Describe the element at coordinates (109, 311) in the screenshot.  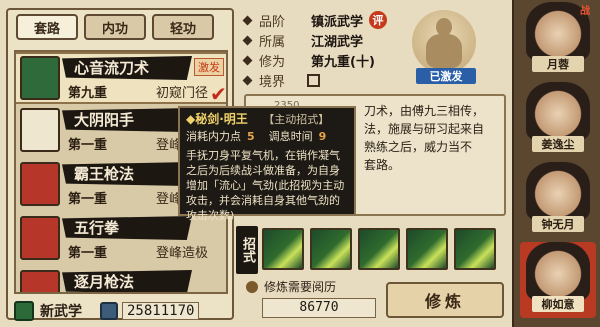
I see `book-currency-icon` at that location.